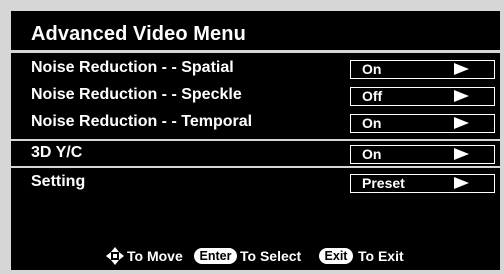  I want to click on select-hint-text: To Select, so click(271, 256).